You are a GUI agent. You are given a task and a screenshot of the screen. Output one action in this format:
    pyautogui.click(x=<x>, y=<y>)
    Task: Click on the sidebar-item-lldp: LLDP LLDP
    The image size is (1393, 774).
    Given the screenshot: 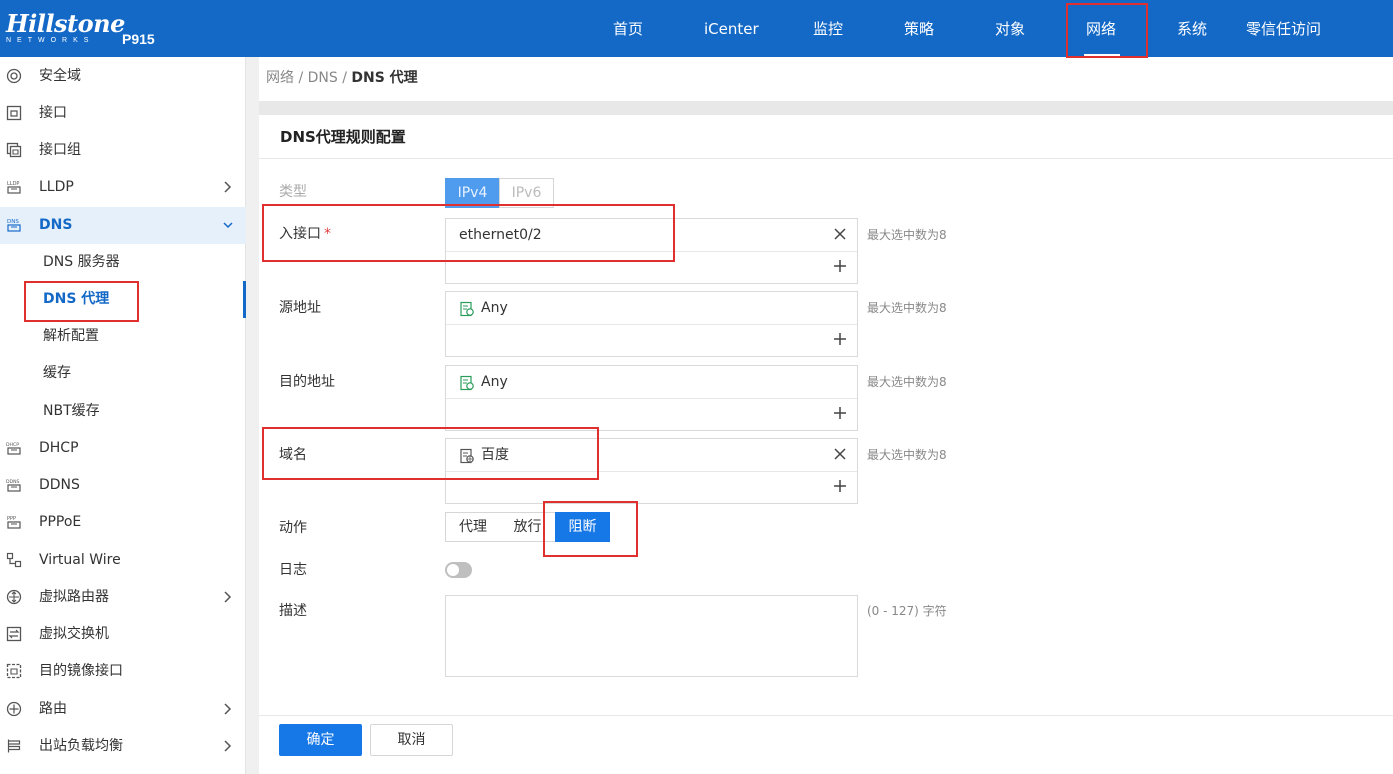 What is the action you would take?
    pyautogui.click(x=123, y=187)
    